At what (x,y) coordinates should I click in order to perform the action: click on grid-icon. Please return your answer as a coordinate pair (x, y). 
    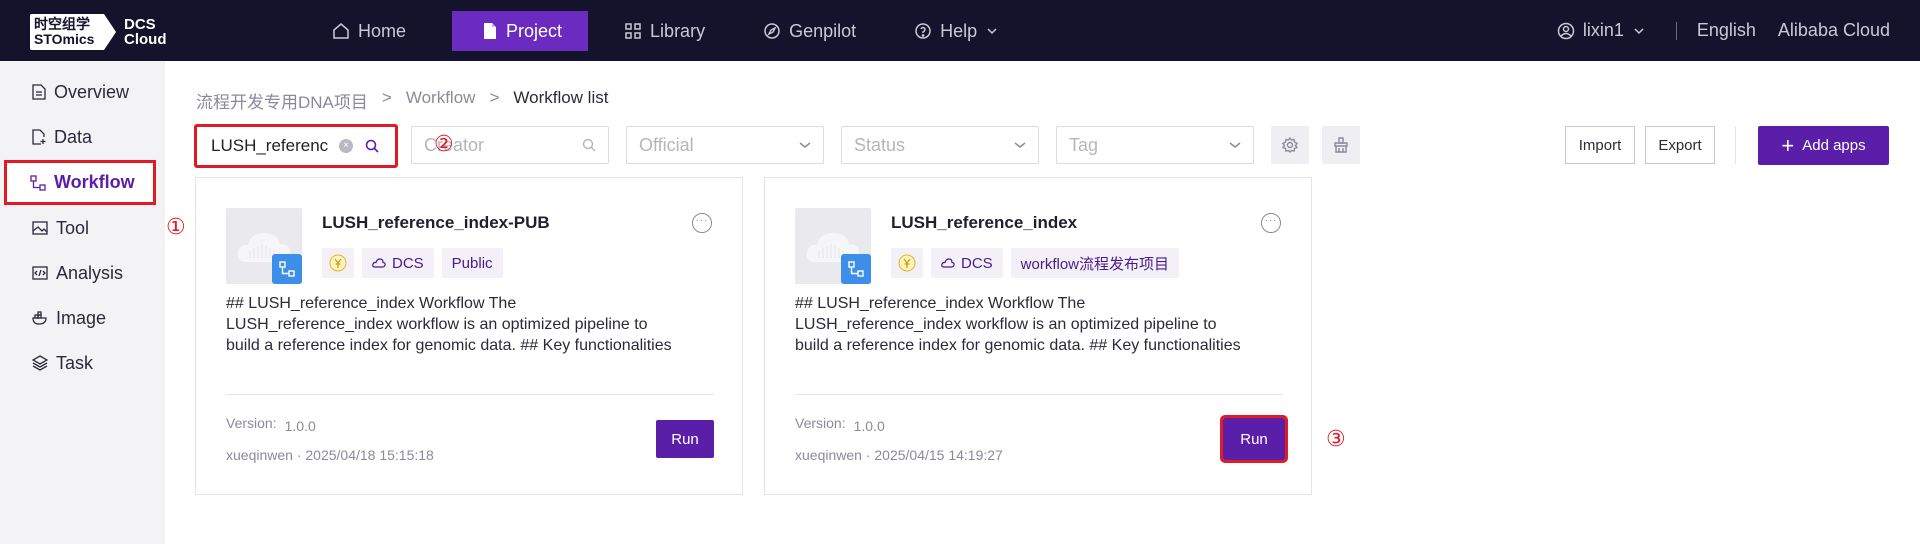
    Looking at the image, I should click on (633, 31).